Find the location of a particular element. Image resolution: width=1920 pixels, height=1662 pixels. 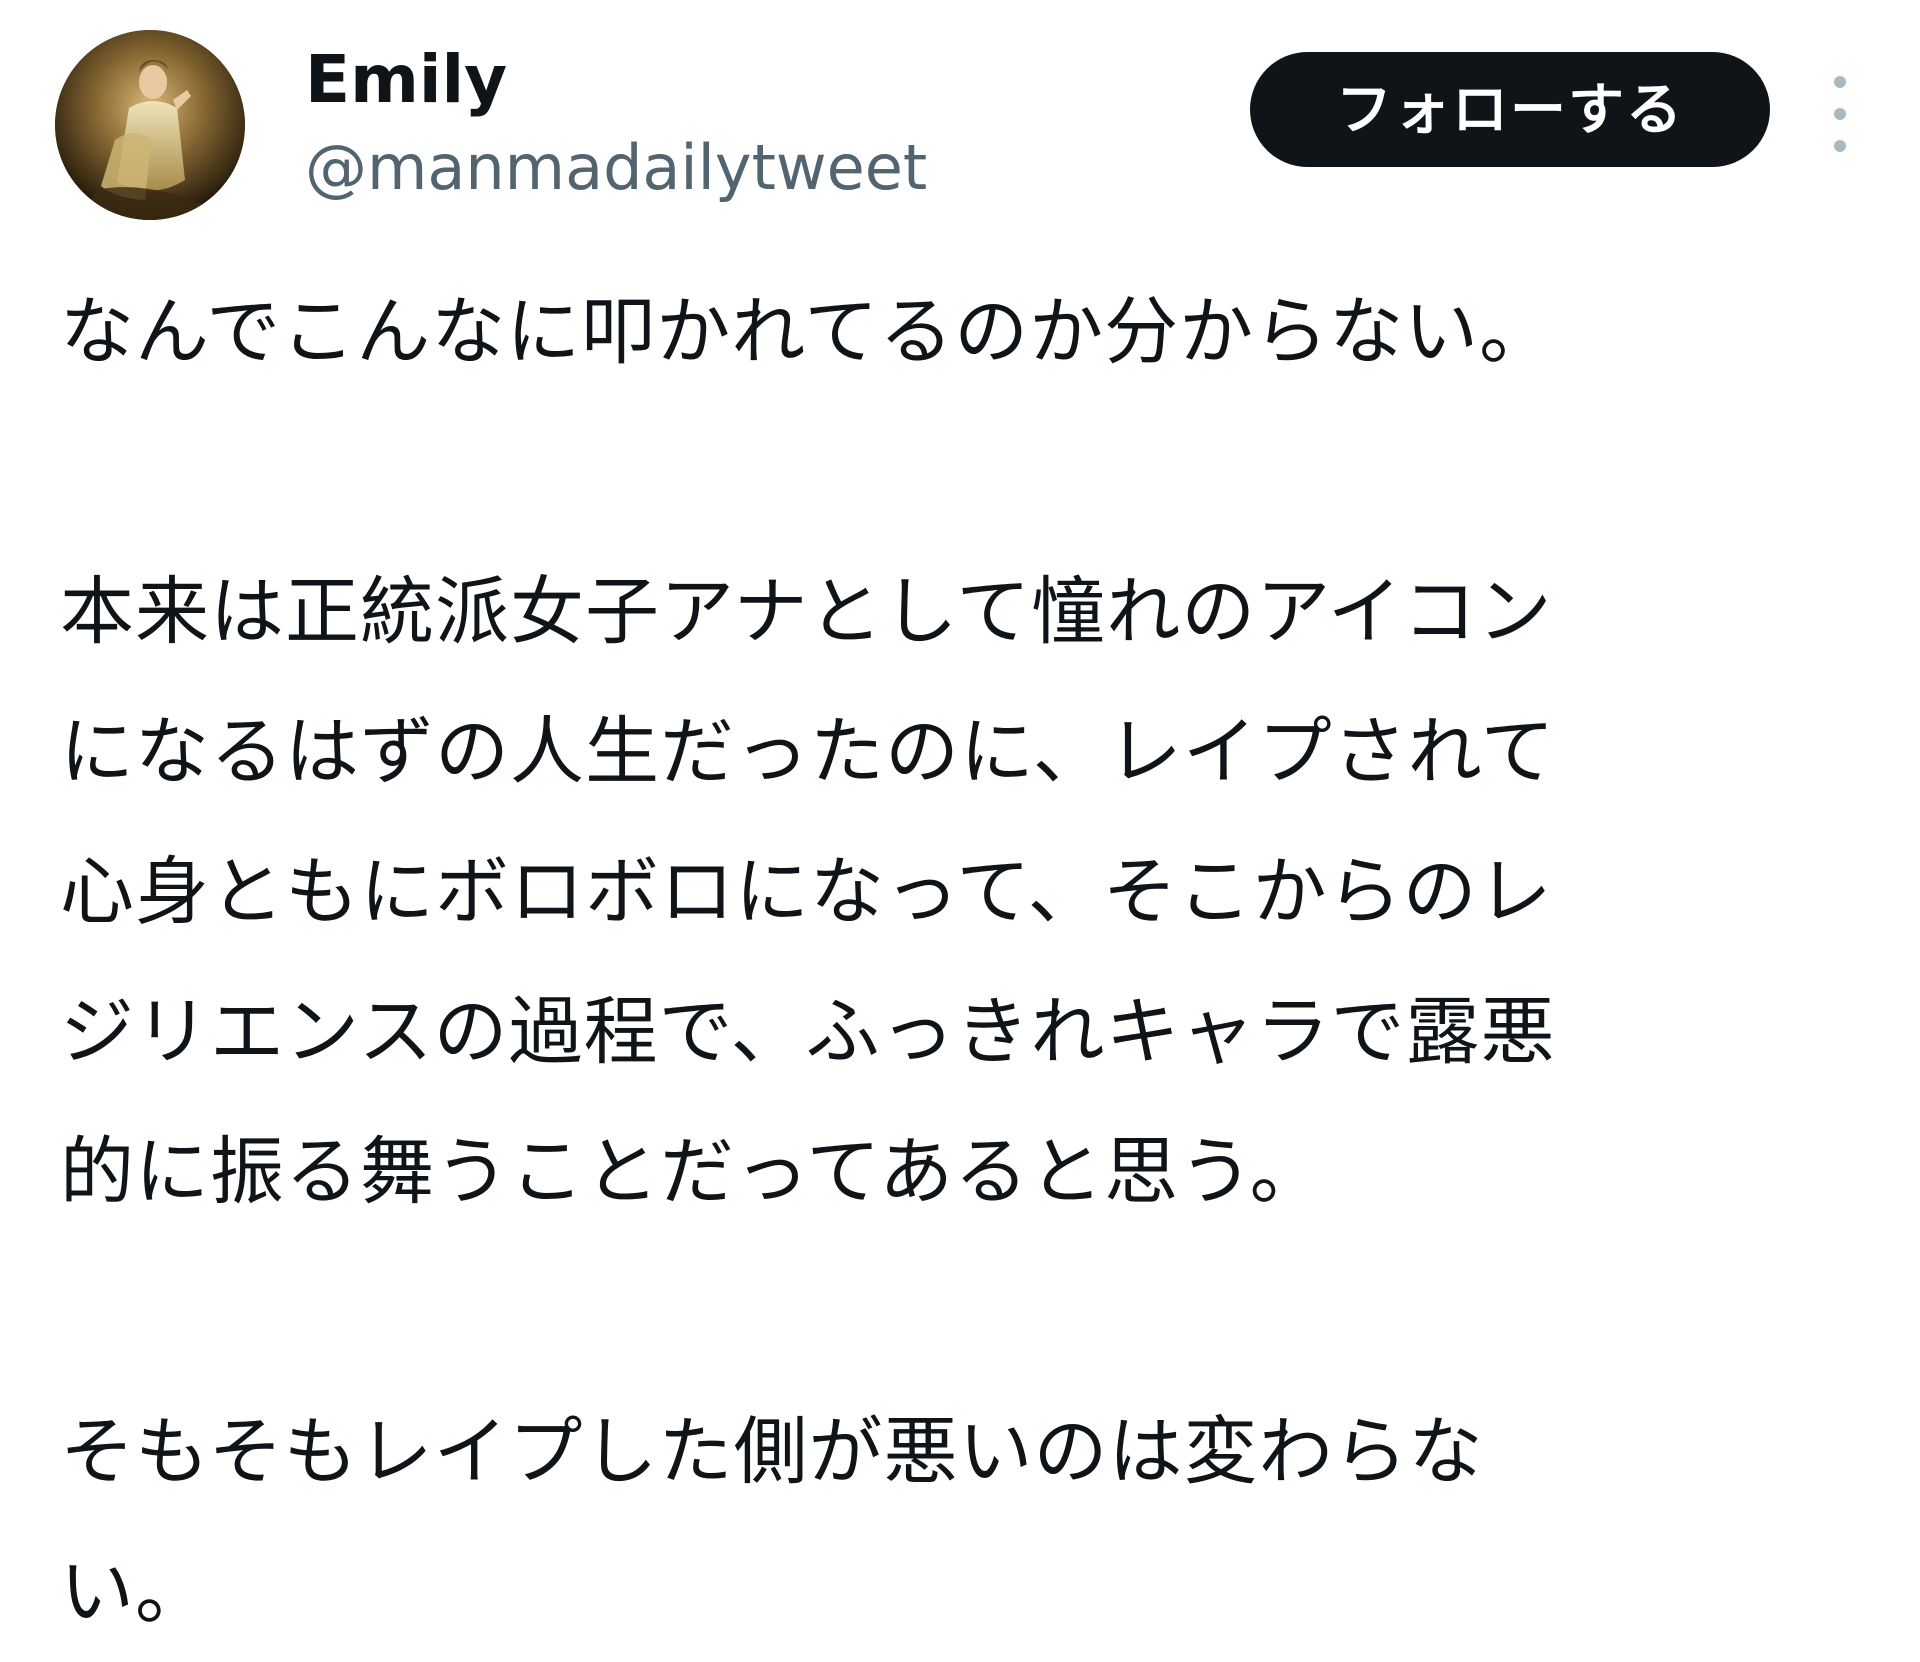

author-handle: @manmadailytweet is located at coordinates (616, 168).